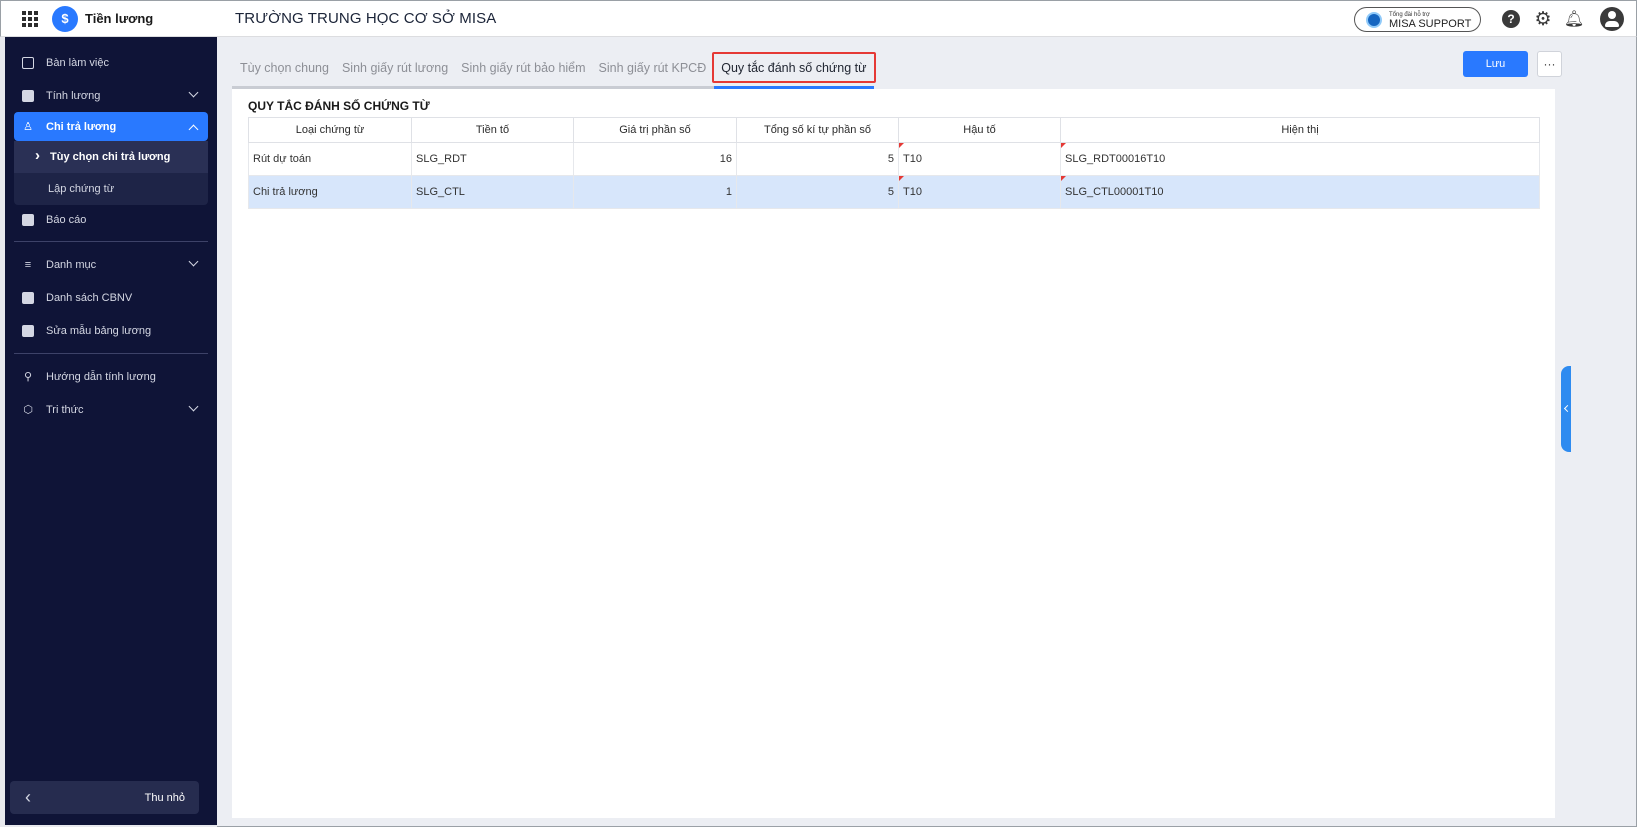  What do you see at coordinates (330, 159) in the screenshot?
I see `cell-voucher-type: Rút dự toán` at bounding box center [330, 159].